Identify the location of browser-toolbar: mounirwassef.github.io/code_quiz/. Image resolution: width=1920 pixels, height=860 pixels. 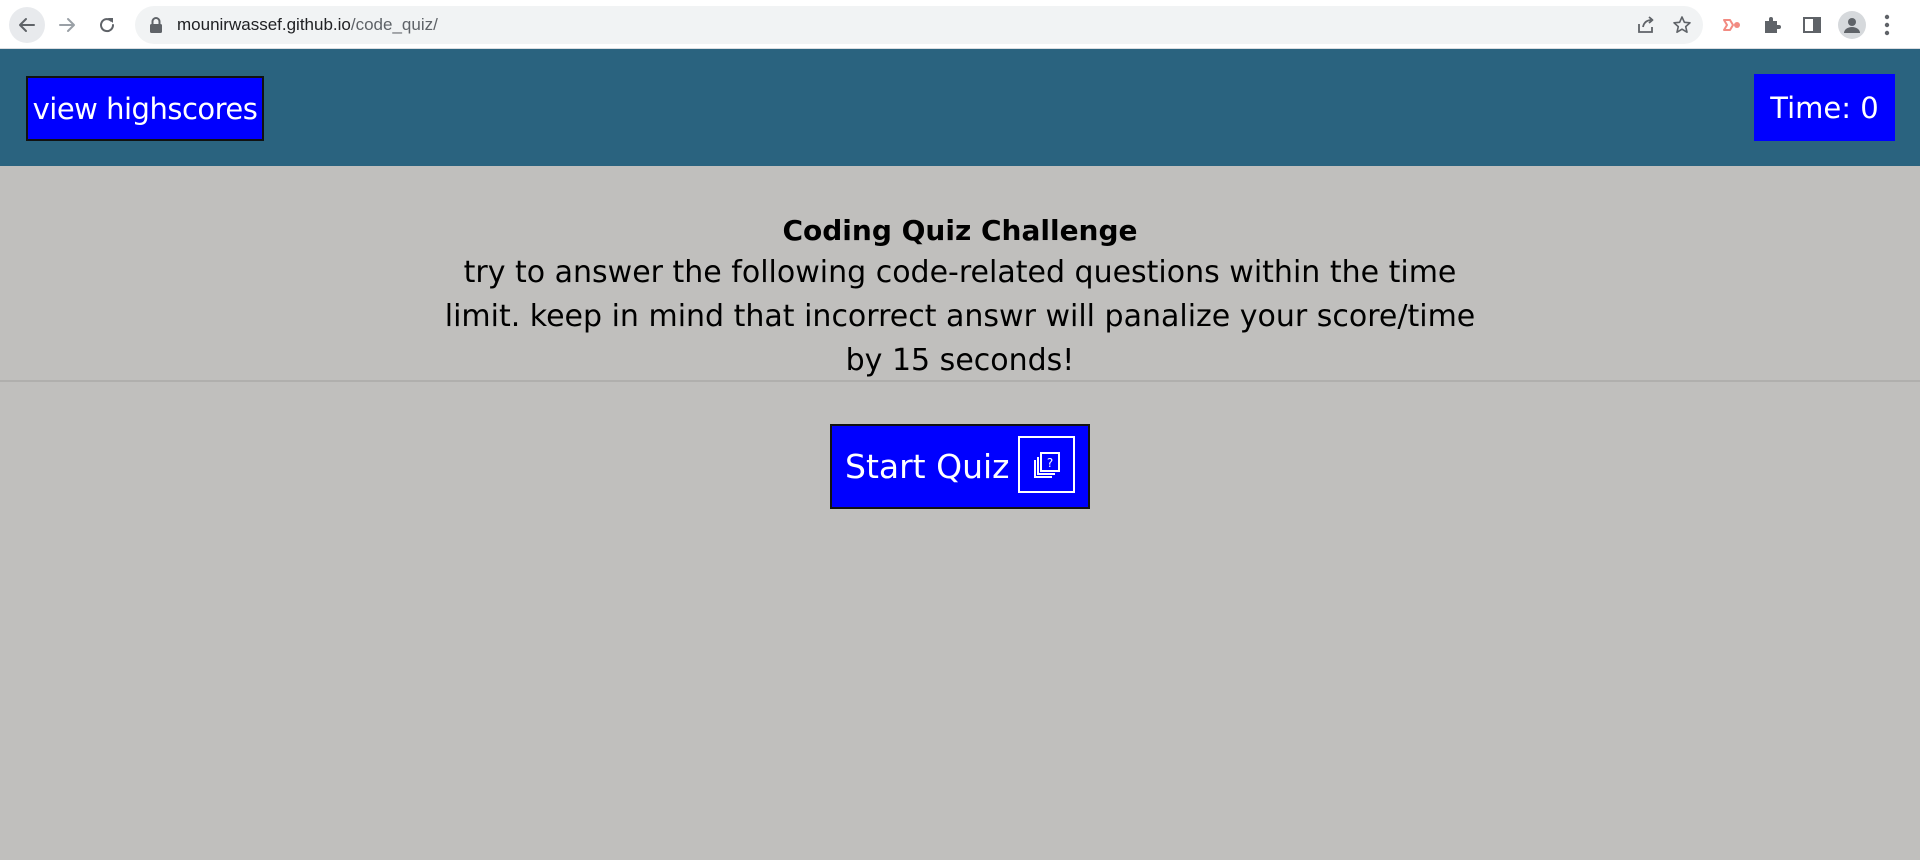
(960, 24).